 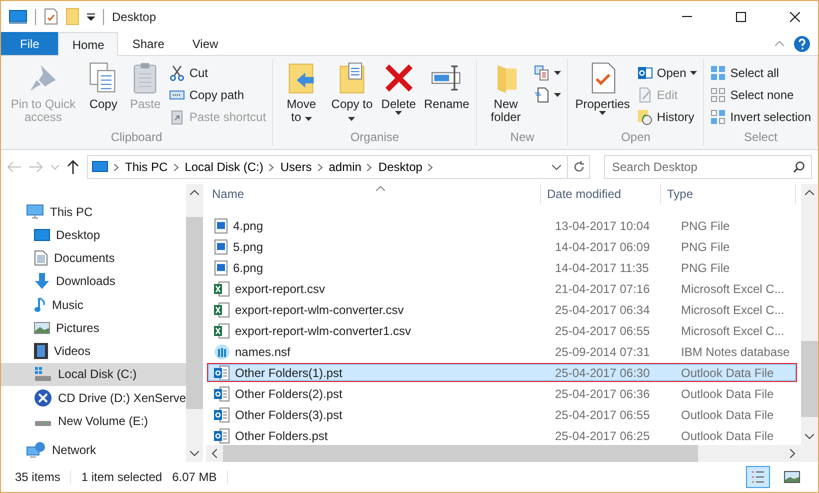 I want to click on ribbon-button: New folder, so click(x=505, y=94).